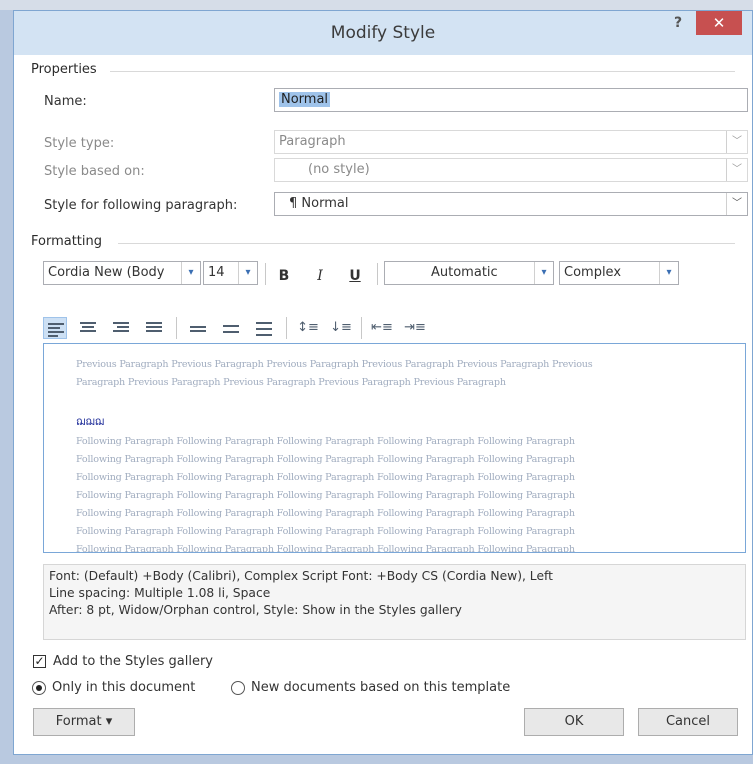 The image size is (753, 764). Describe the element at coordinates (341, 328) in the screenshot. I see `decrease-paragraph-spacing-icon: ↓≡` at that location.